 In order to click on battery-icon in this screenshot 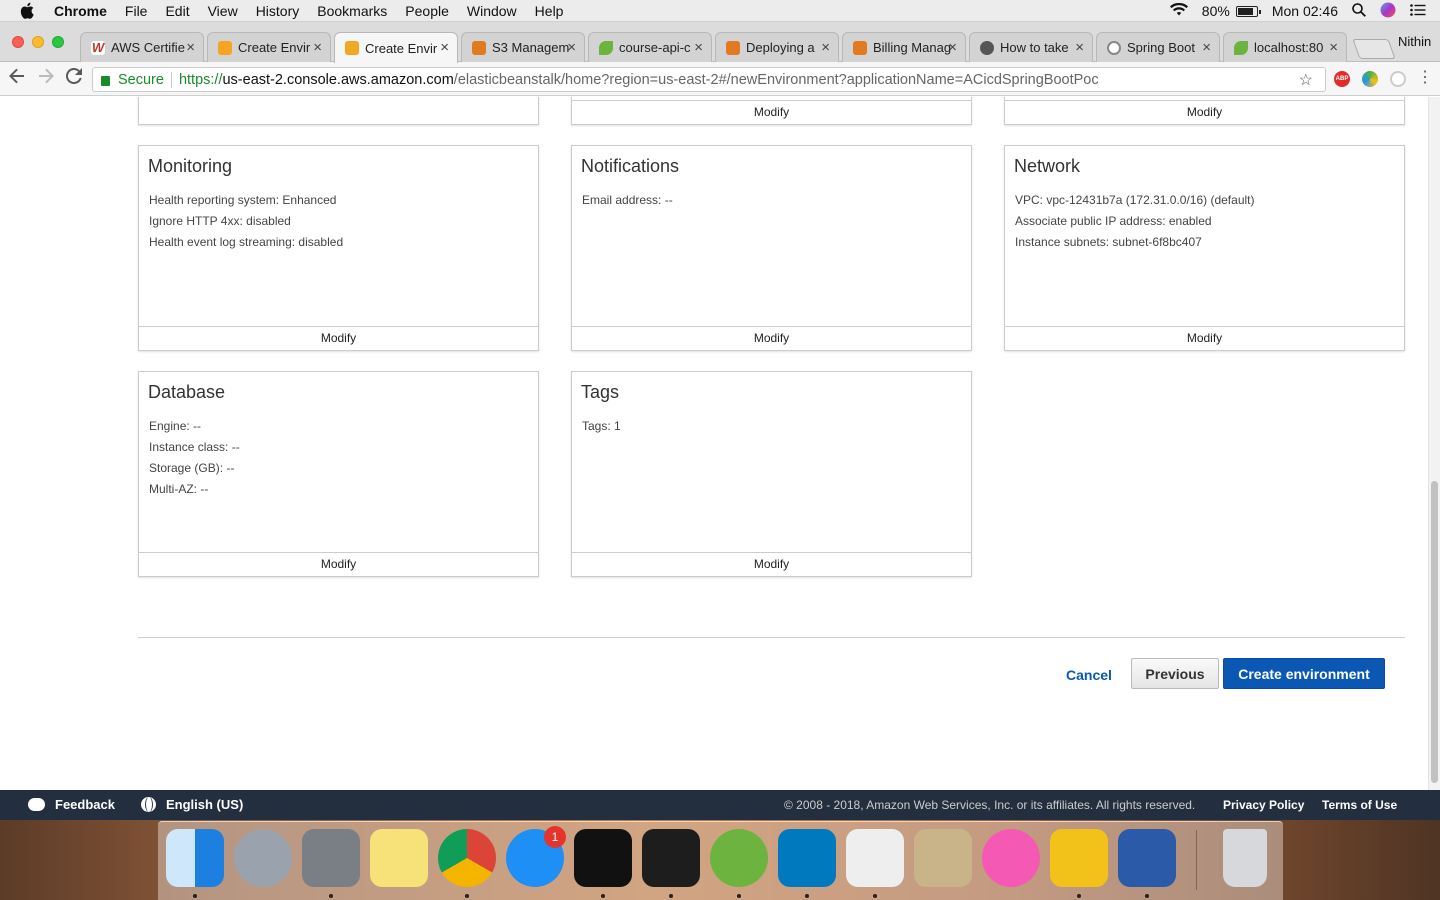, I will do `click(1248, 11)`.